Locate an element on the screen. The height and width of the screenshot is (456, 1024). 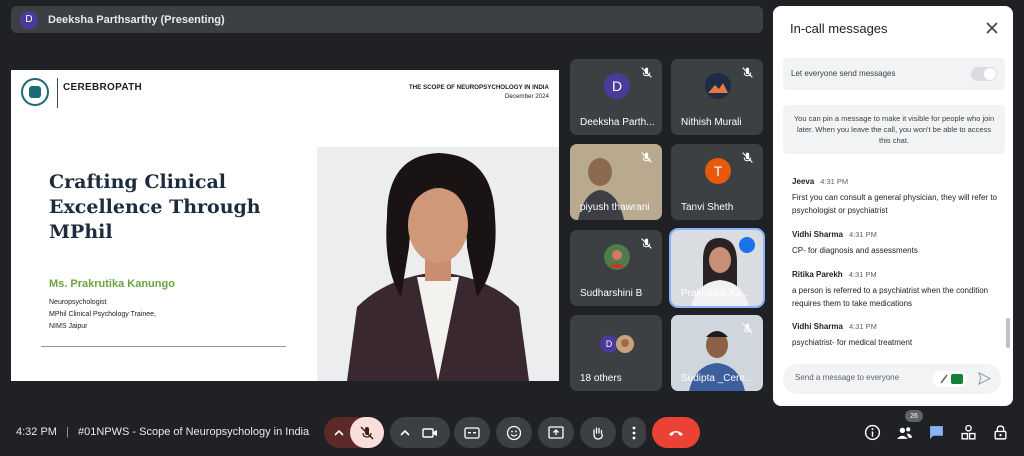
captions-icon is located at coordinates (472, 432).